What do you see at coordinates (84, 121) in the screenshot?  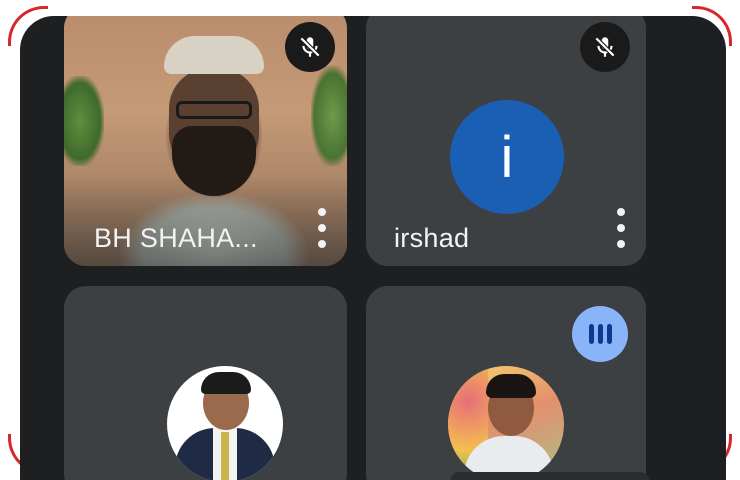 I see `background-plant-left` at bounding box center [84, 121].